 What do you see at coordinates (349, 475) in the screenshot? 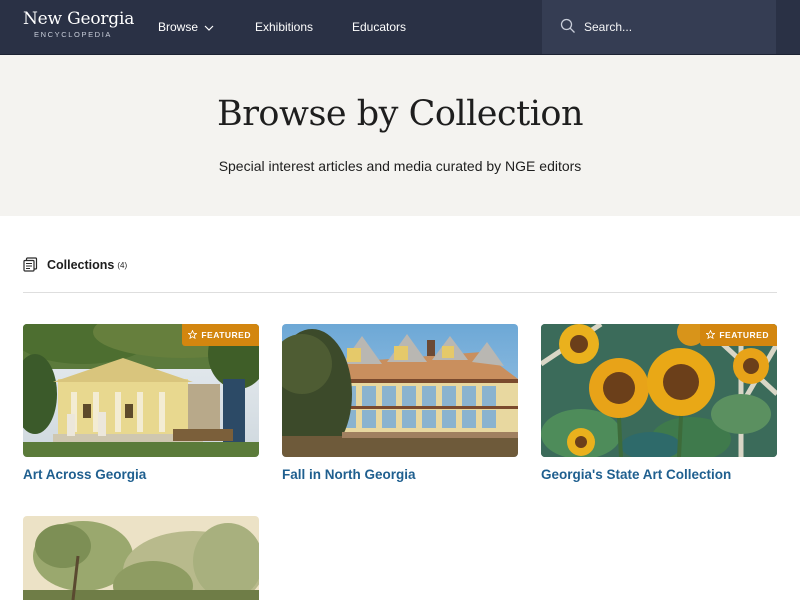
I see `card-title: Fall in North Georgia` at bounding box center [349, 475].